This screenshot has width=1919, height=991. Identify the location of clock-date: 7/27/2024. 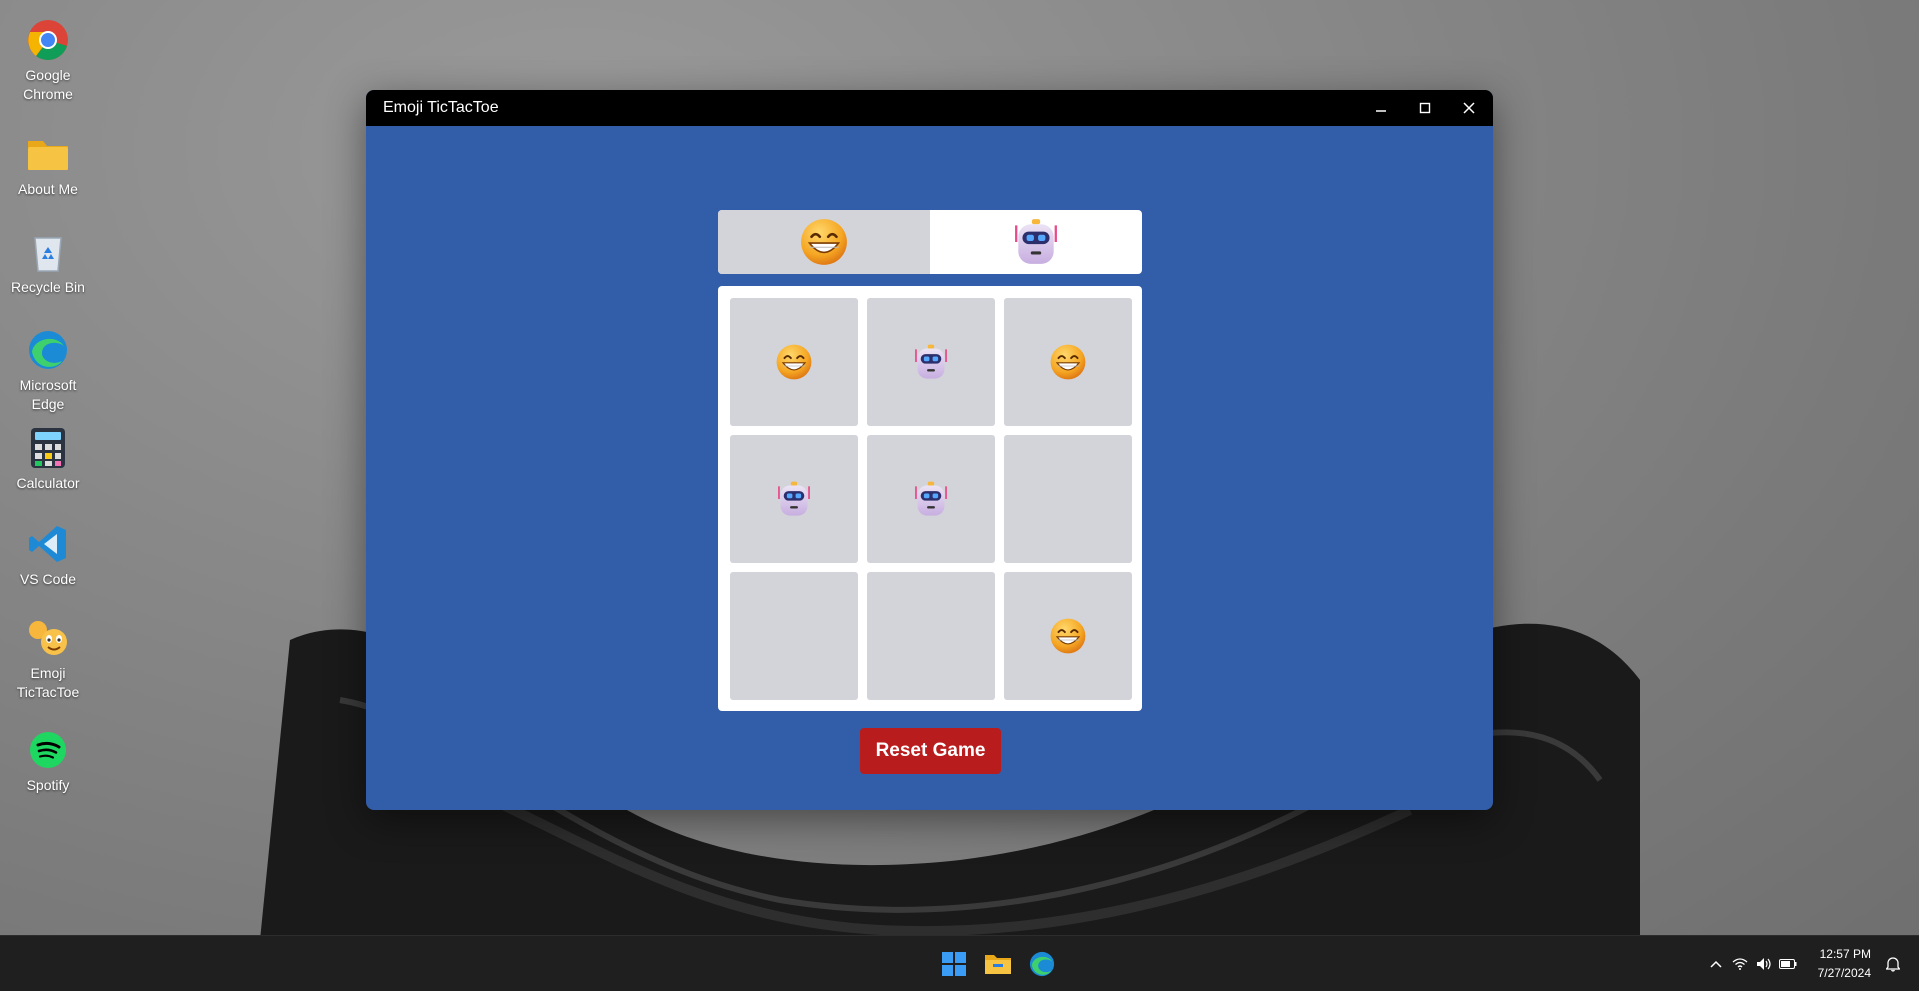
(1844, 972).